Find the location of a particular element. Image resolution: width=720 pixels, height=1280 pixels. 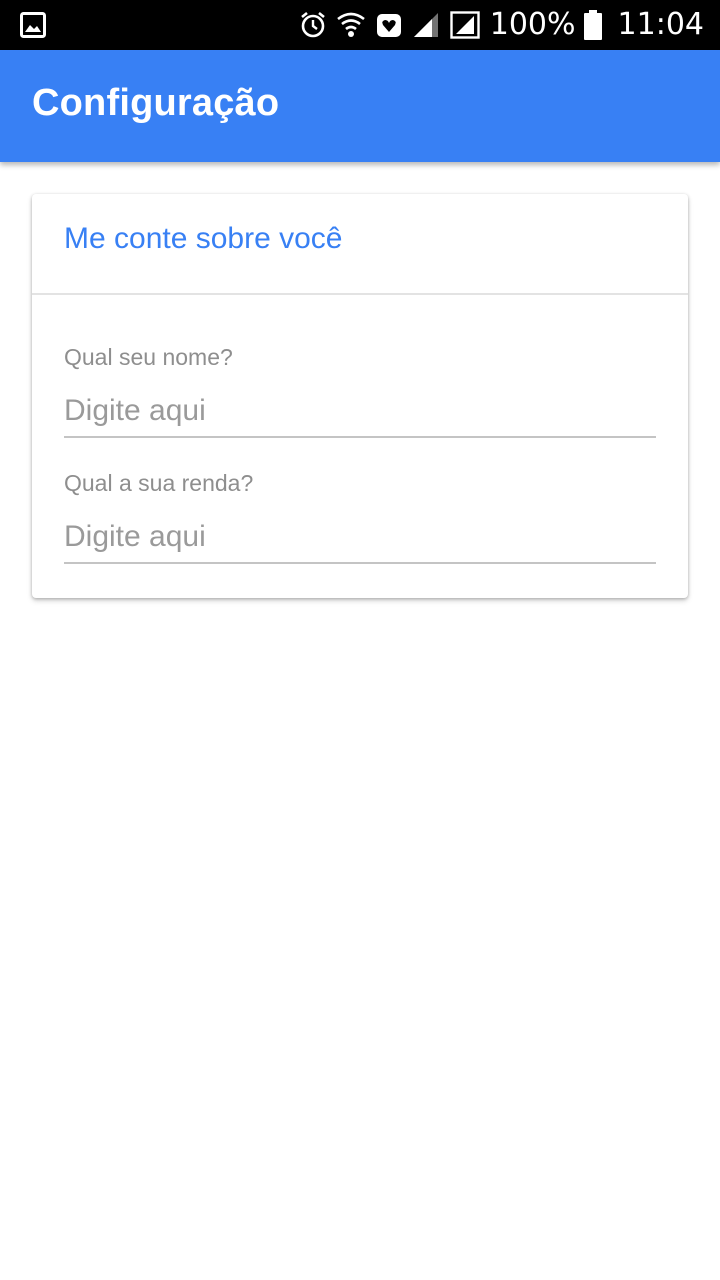

income-field-label: Qual a sua renda? is located at coordinates (159, 483).